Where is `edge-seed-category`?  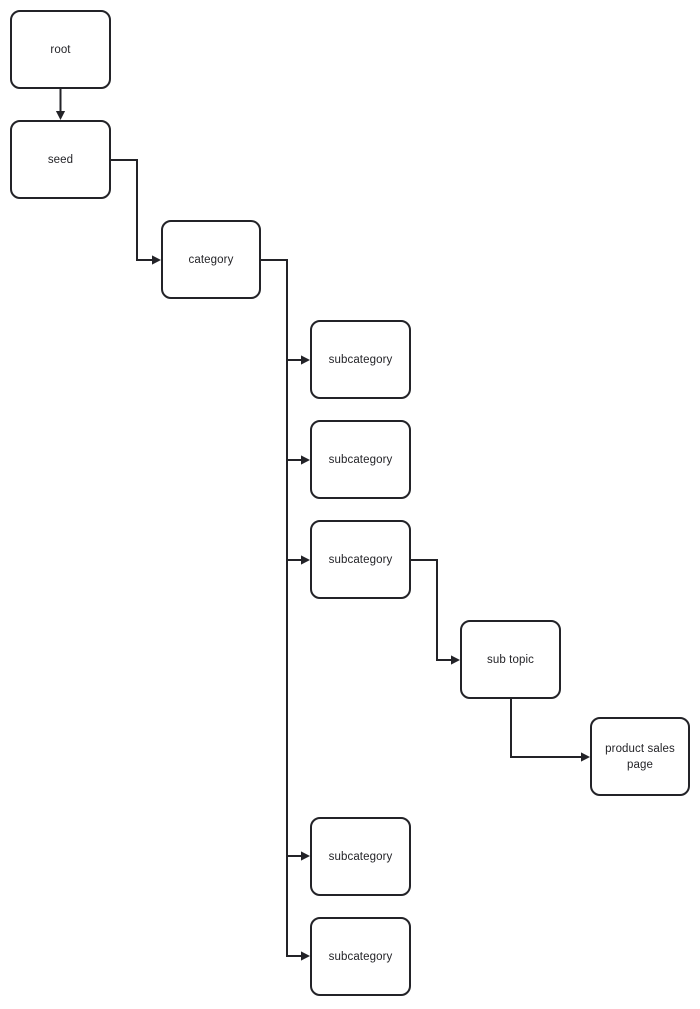
edge-seed-category is located at coordinates (135, 210).